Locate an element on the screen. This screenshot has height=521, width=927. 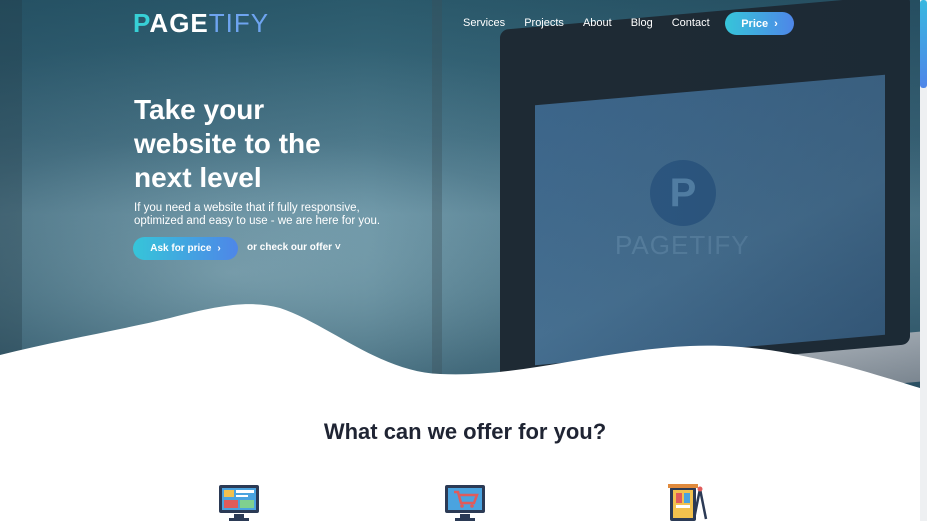
hero-title-line: website to the is located at coordinates (227, 143).